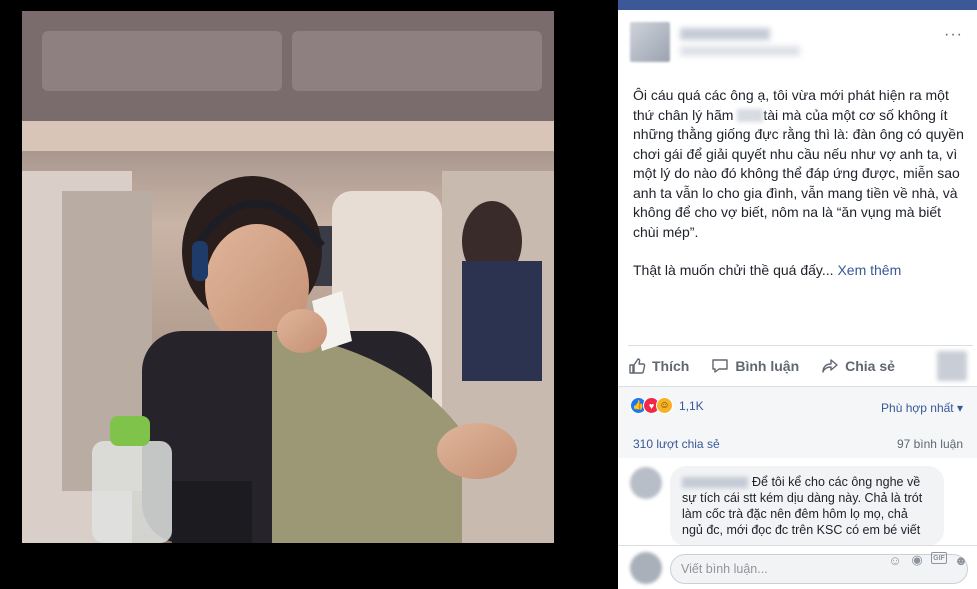  I want to click on gif-icon: GIF, so click(939, 558).